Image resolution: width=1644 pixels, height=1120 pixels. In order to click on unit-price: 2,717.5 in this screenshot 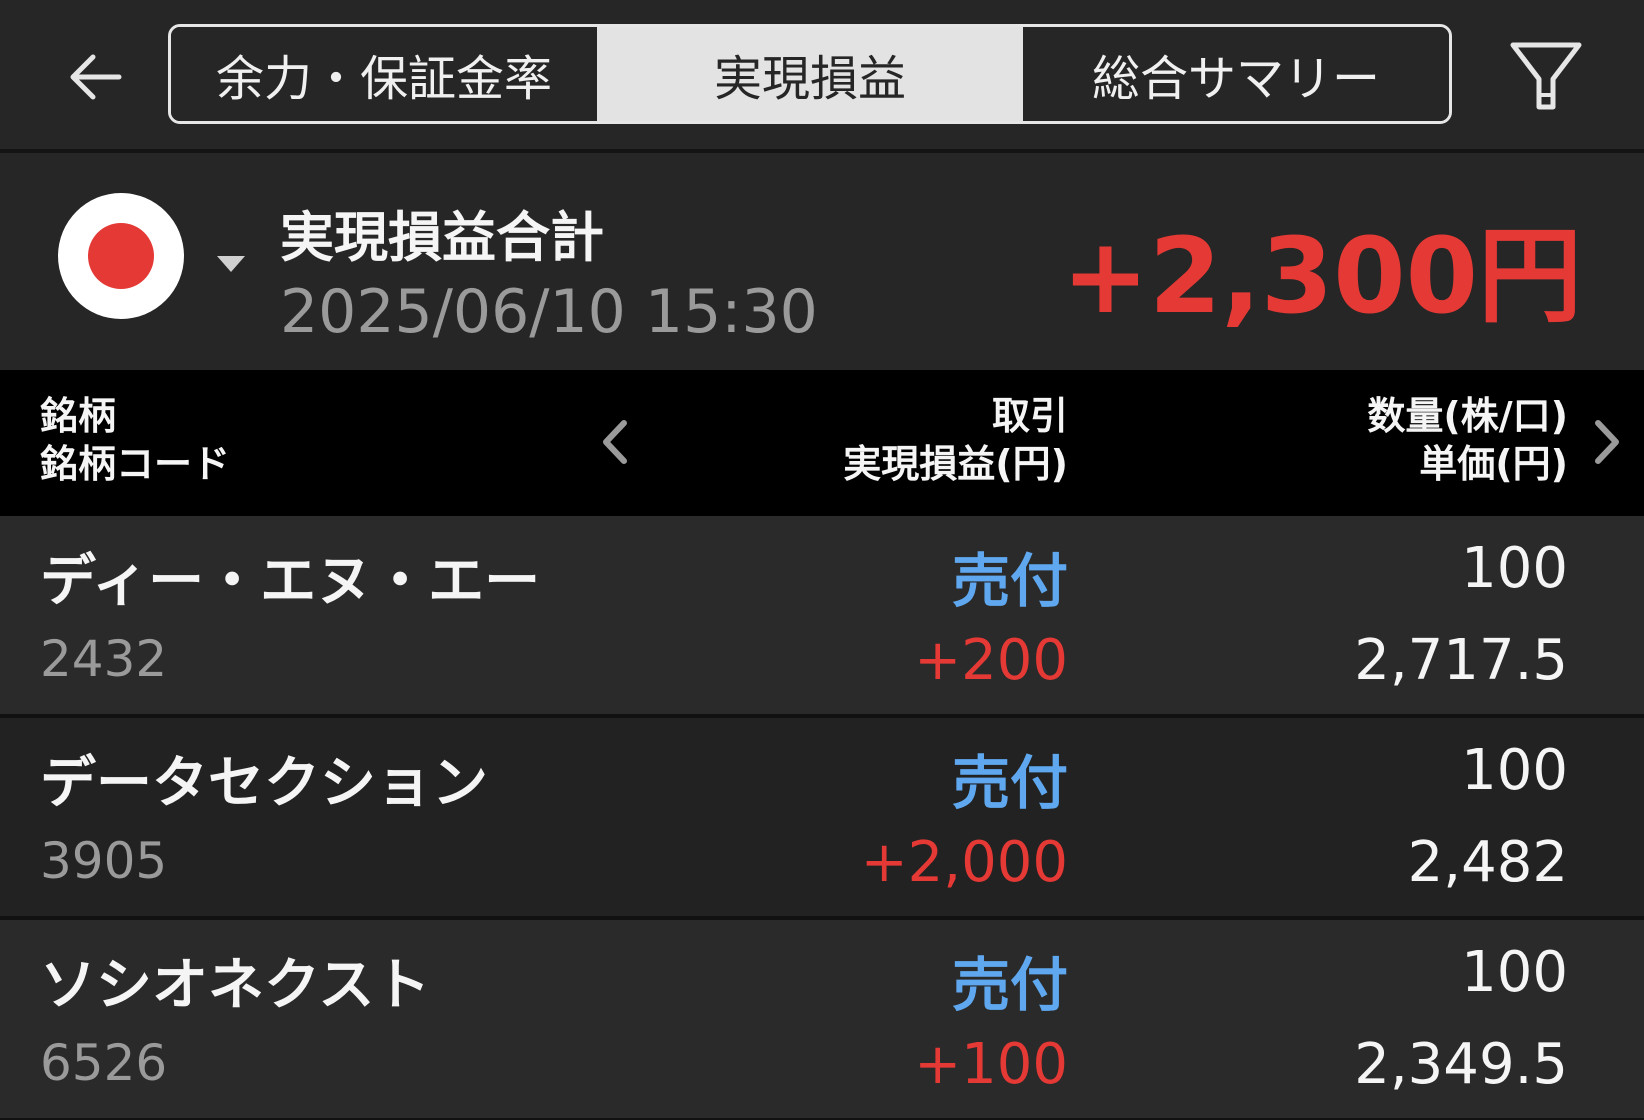, I will do `click(1461, 660)`.